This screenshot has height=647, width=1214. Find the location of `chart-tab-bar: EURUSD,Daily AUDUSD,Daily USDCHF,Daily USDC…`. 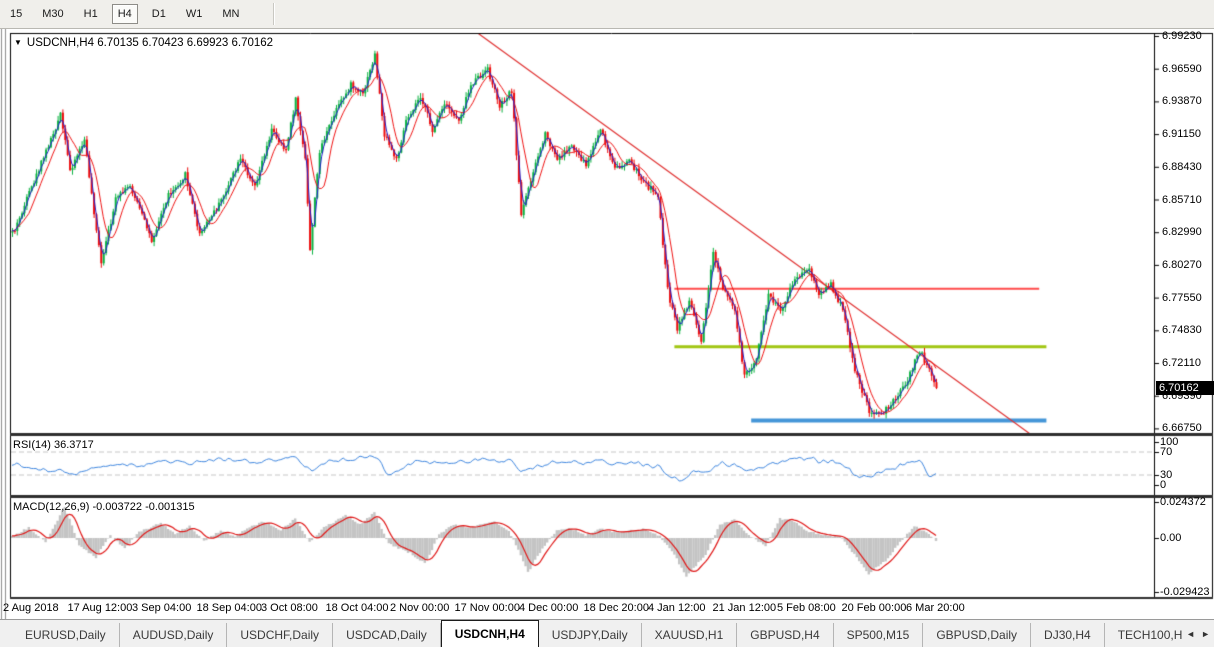

chart-tab-bar: EURUSD,Daily AUDUSD,Daily USDCHF,Daily USDC… is located at coordinates (607, 633).